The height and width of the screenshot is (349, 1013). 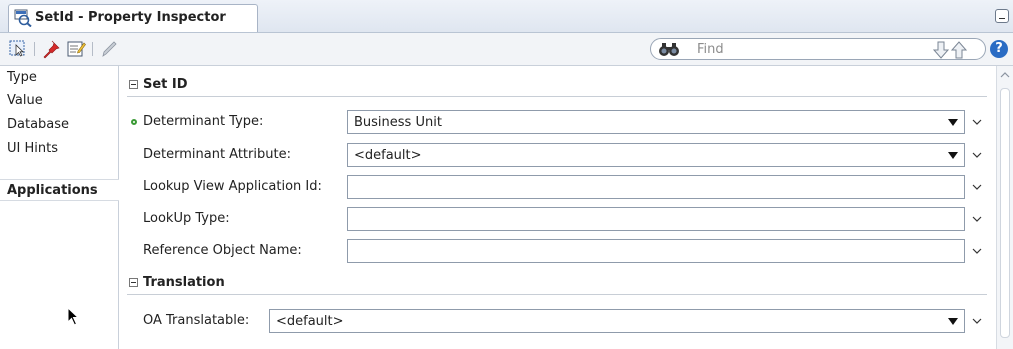 What do you see at coordinates (38, 124) in the screenshot?
I see `nav-item-database: Database` at bounding box center [38, 124].